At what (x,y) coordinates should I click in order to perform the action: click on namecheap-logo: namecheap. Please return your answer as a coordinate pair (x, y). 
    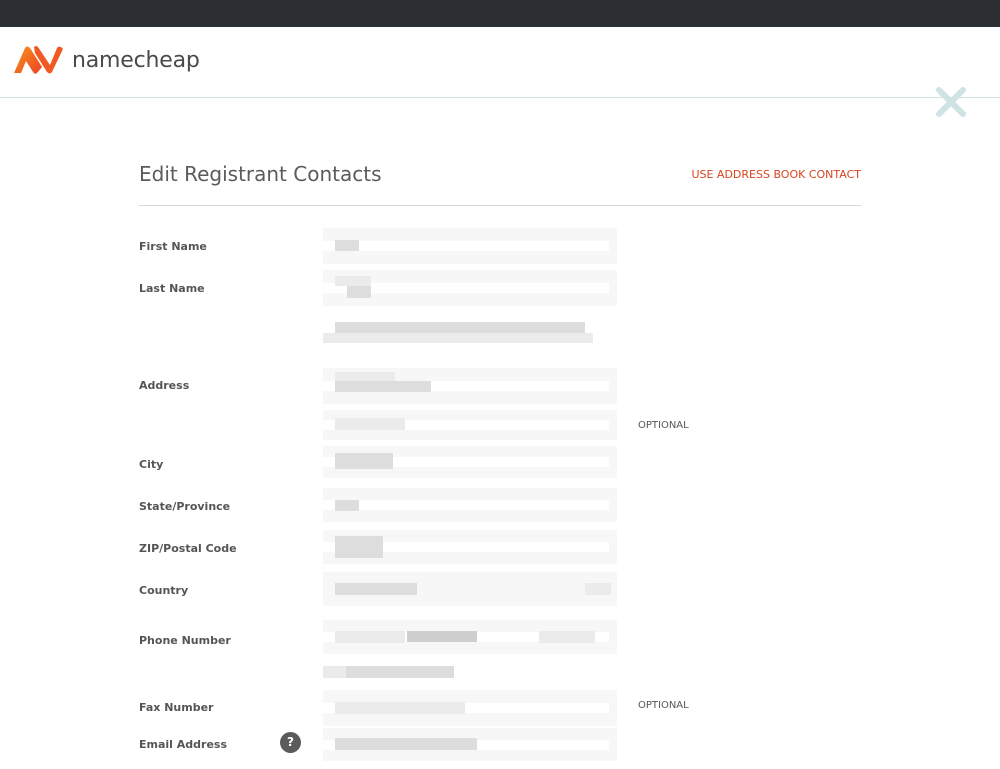
    Looking at the image, I should click on (106, 60).